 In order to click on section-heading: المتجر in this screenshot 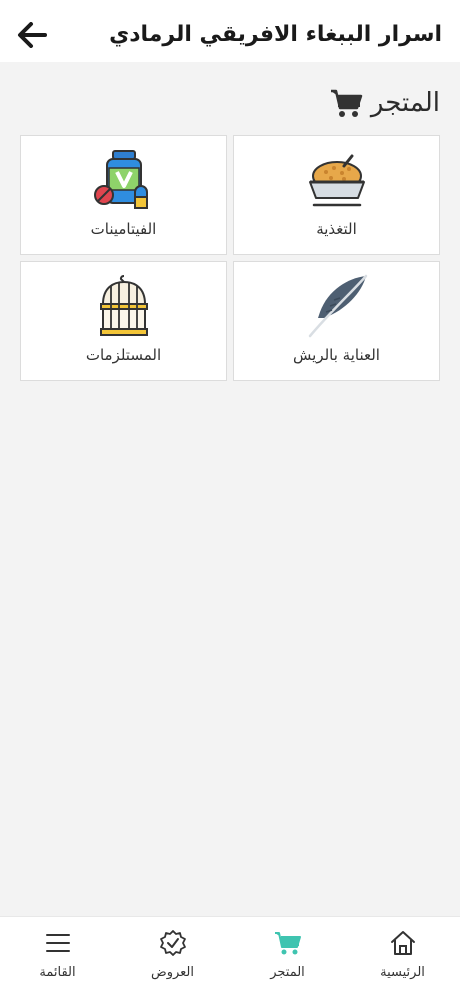, I will do `click(384, 103)`.